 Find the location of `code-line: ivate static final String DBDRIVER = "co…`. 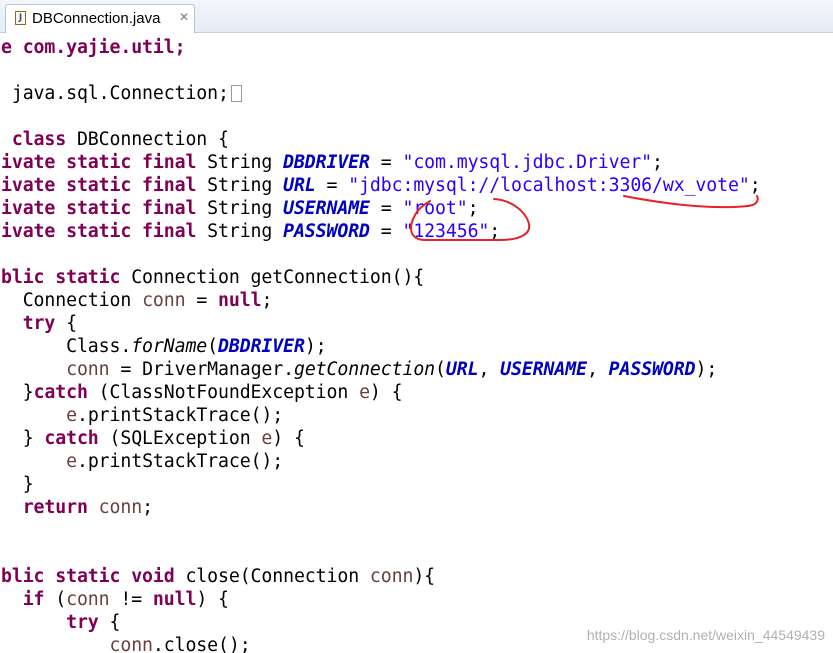

code-line: ivate static final String DBDRIVER = "co… is located at coordinates (332, 162).